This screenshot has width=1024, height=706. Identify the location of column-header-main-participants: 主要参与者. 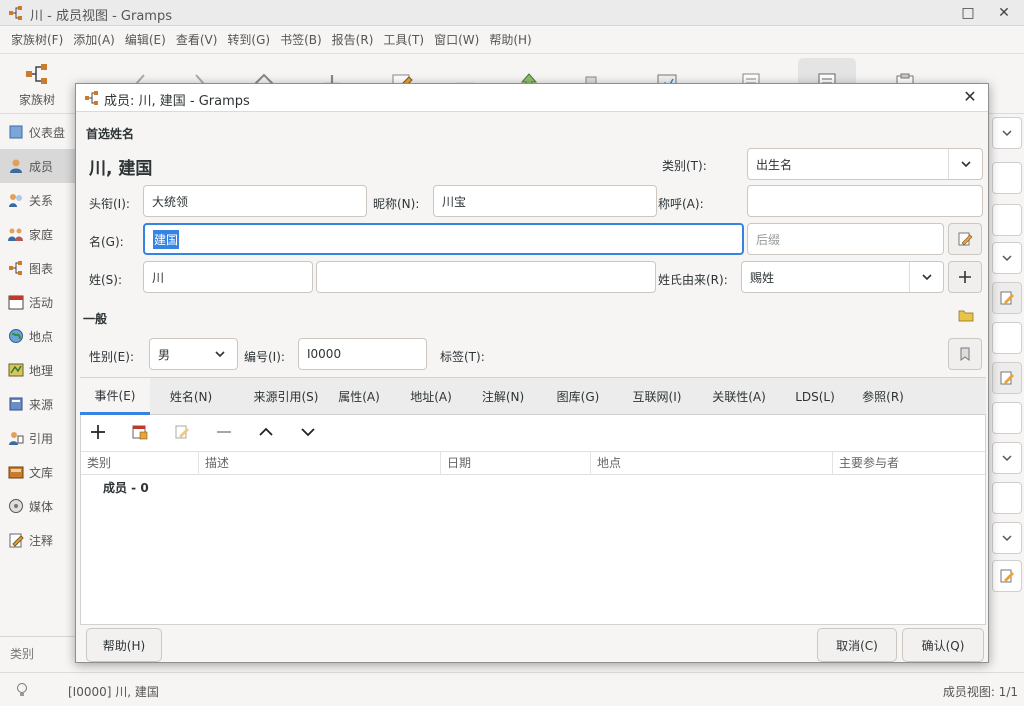
(909, 463).